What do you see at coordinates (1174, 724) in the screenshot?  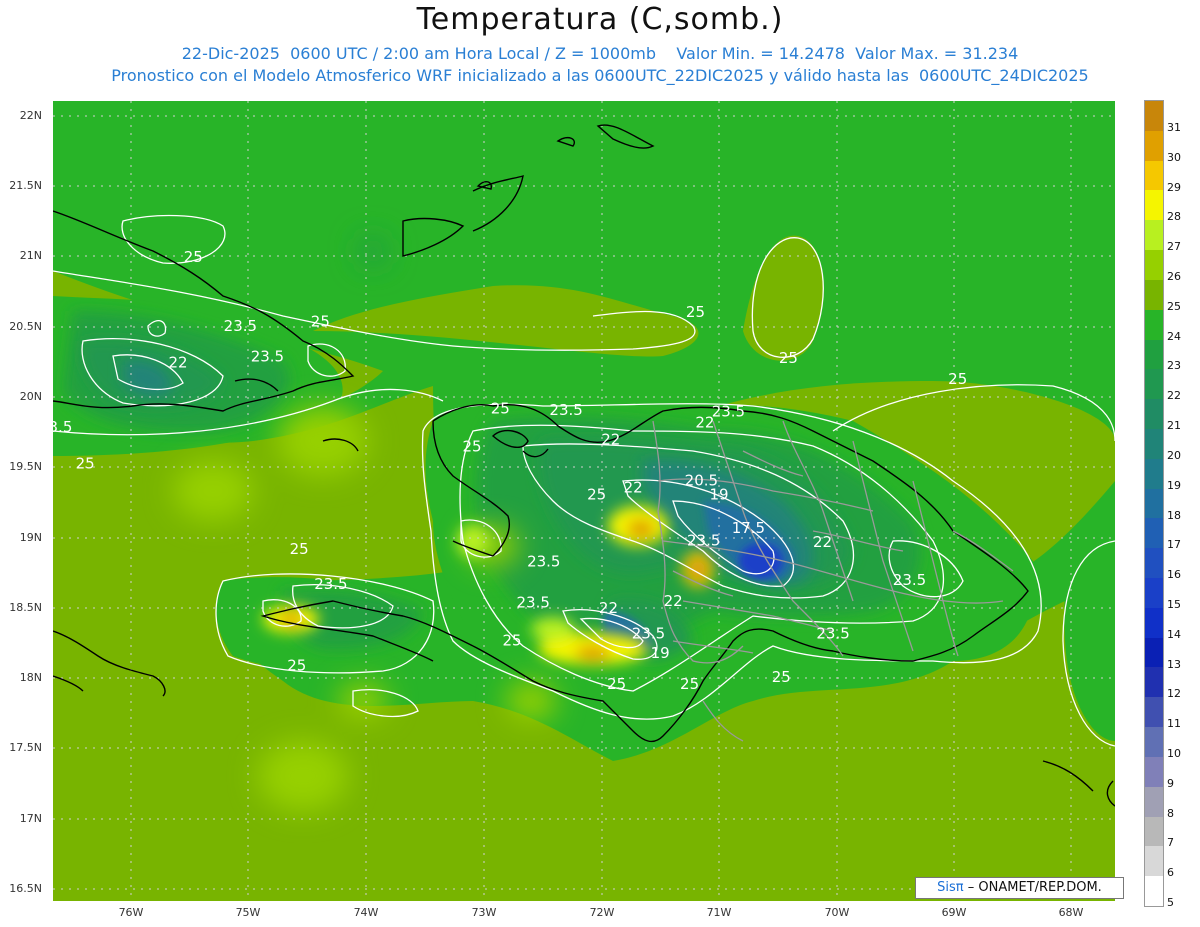 I see `color-scale-label: 11` at bounding box center [1174, 724].